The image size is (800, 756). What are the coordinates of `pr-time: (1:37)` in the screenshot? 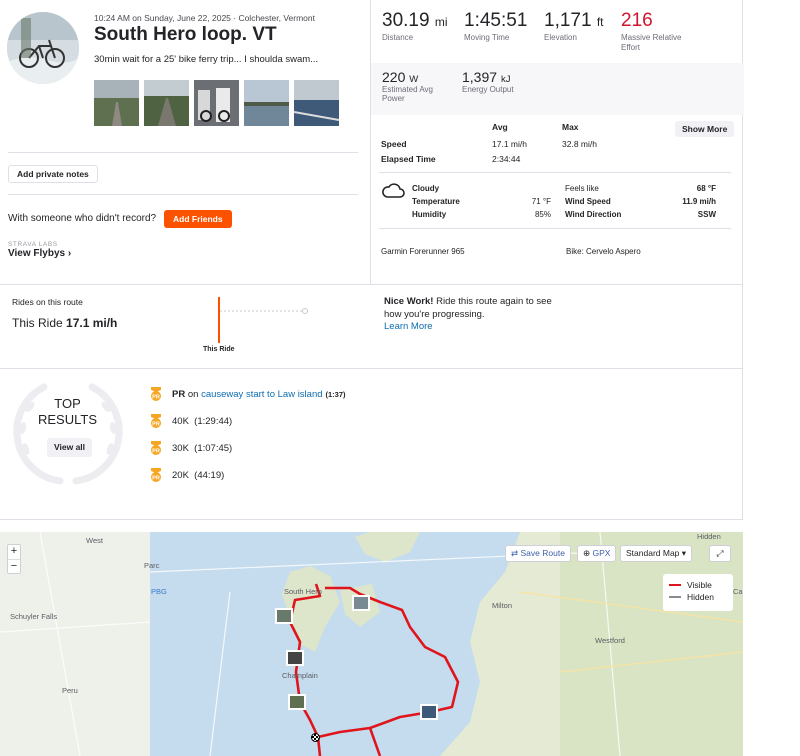 It's located at (335, 394).